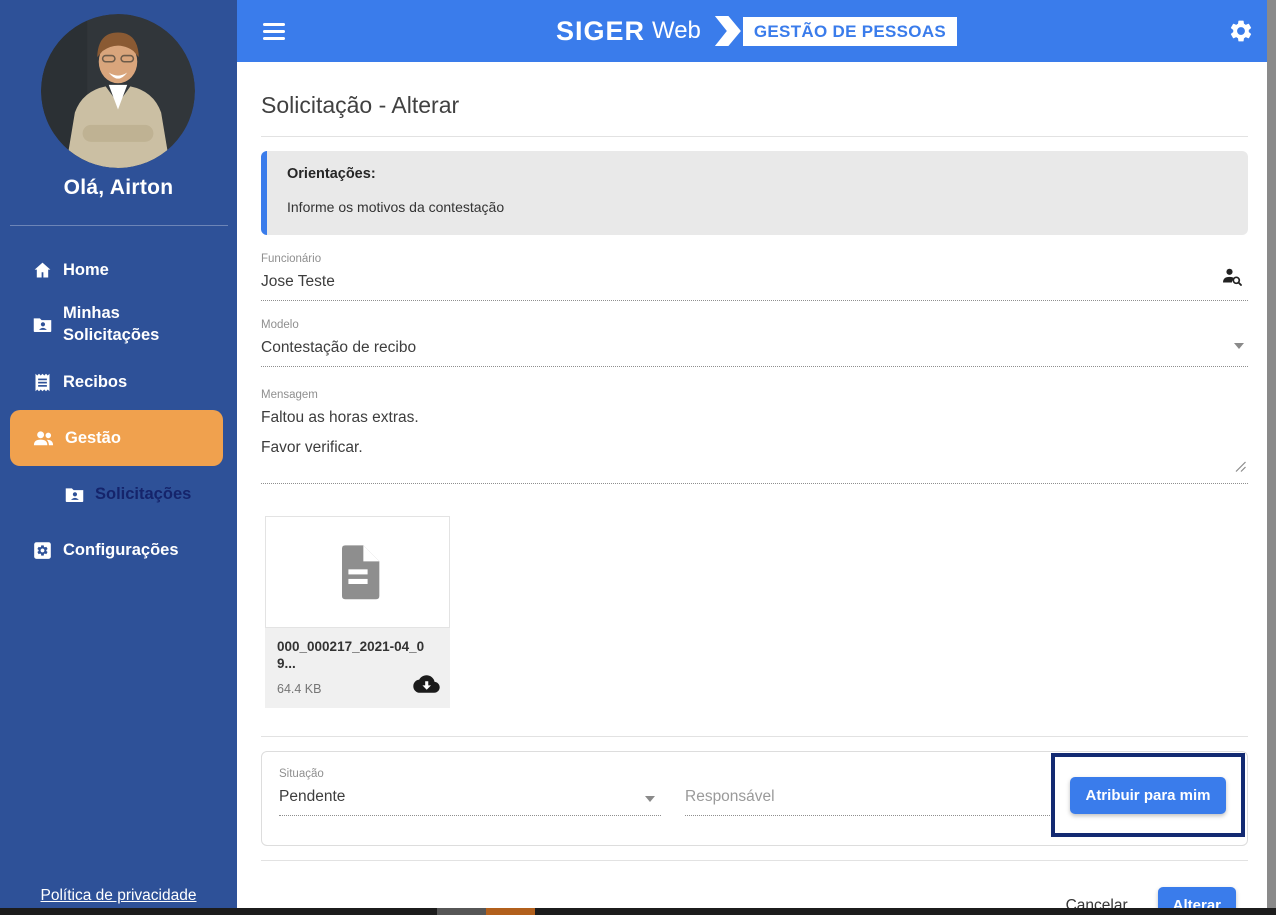  I want to click on responsavel-placeholder: Responsável, so click(867, 801).